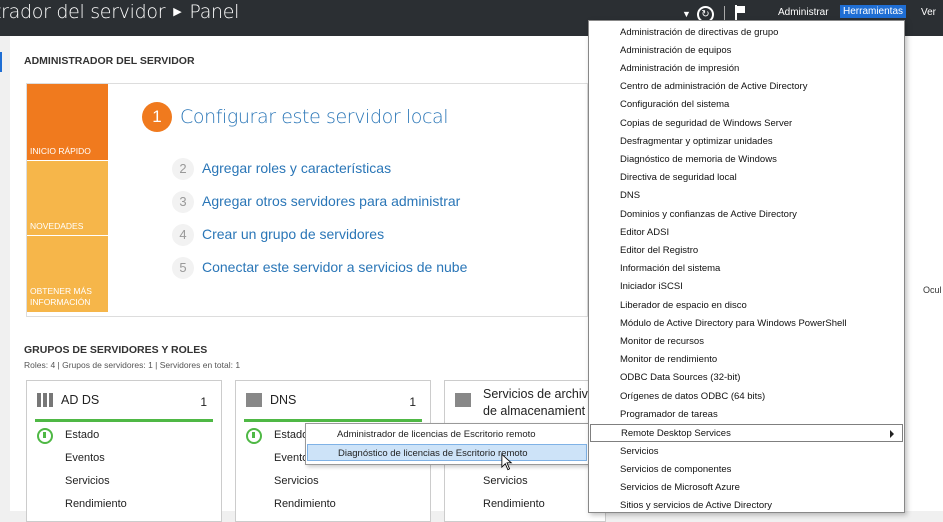 The width and height of the screenshot is (943, 522). I want to click on menu-item: DNS, so click(746, 196).